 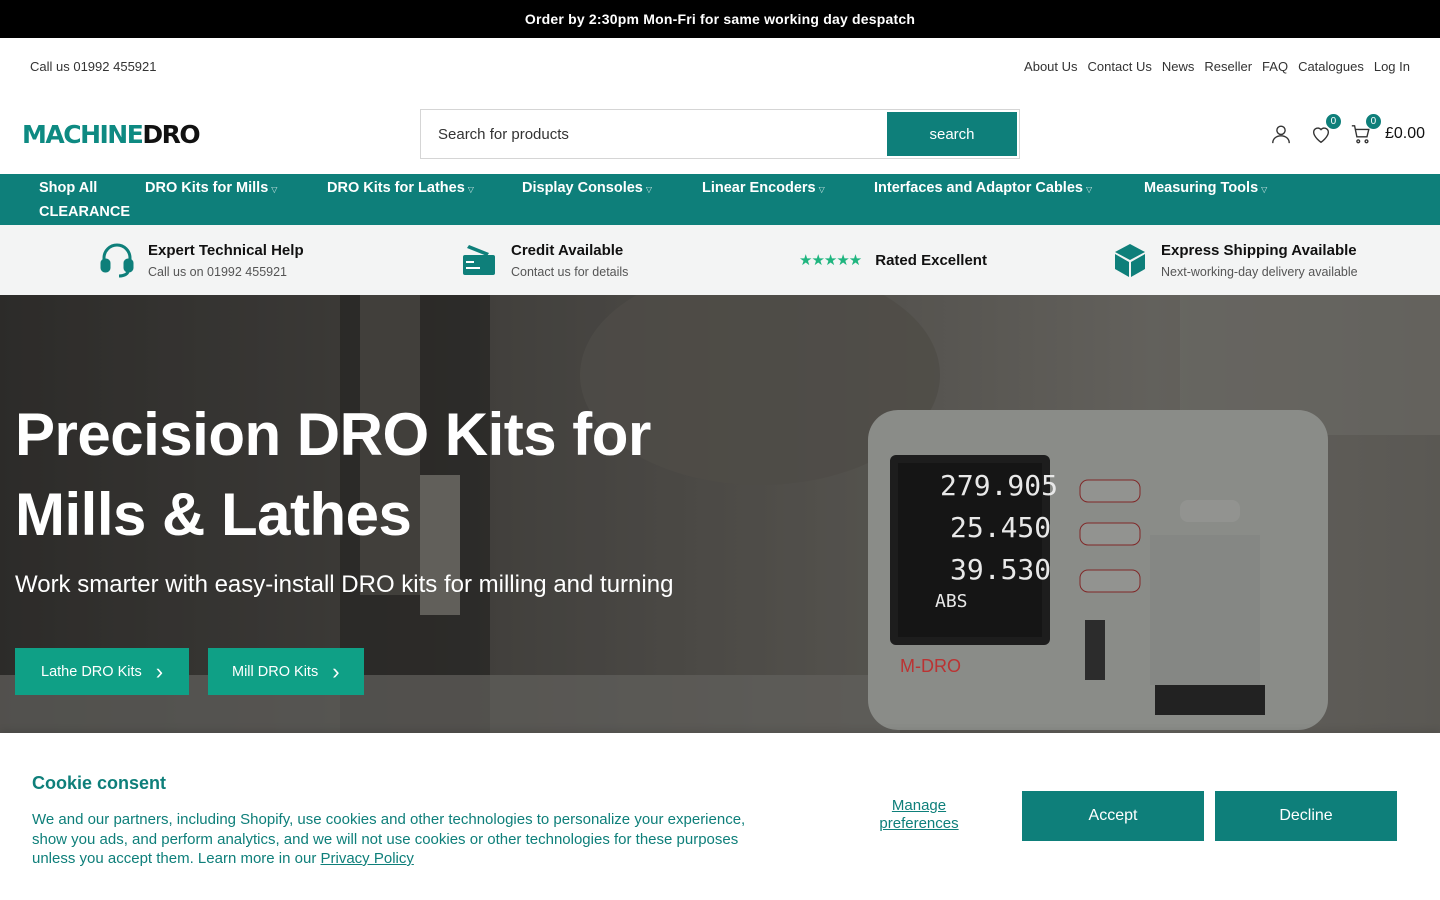 I want to click on nav-linear-encoders: Linear Encoders ▽, so click(x=763, y=188).